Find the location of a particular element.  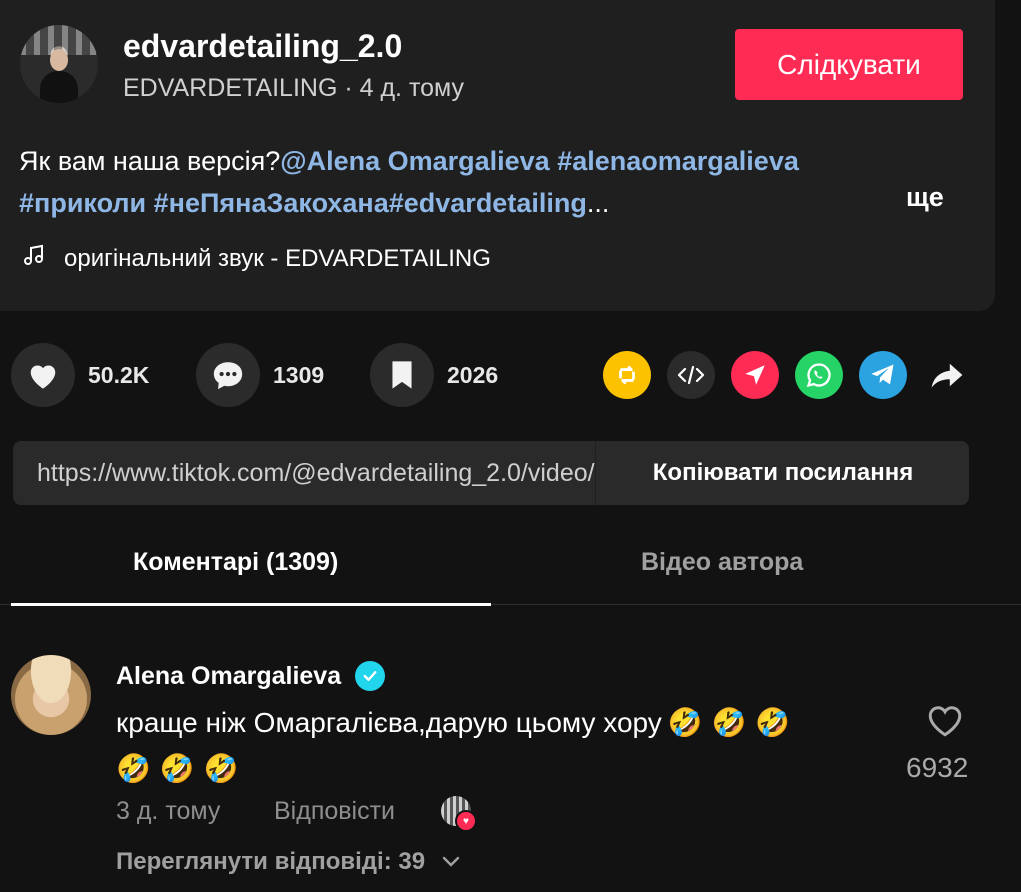

hashtag-link: #edvardetailing is located at coordinates (488, 203).